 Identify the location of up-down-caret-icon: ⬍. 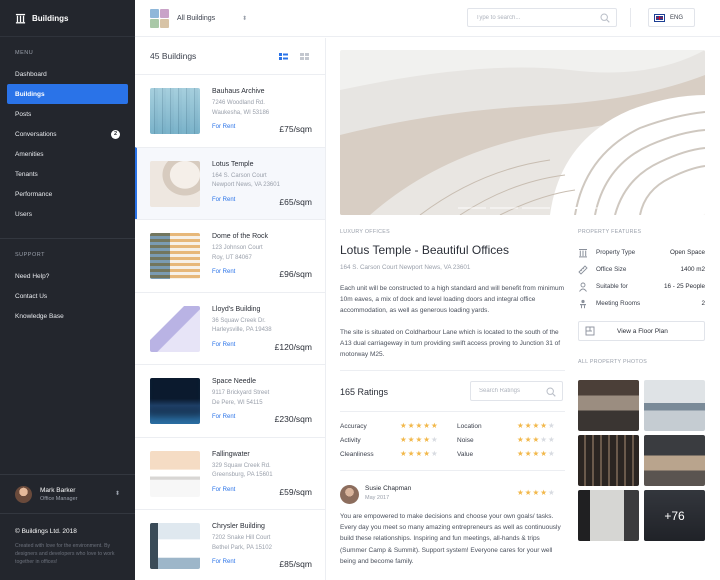
(117, 493).